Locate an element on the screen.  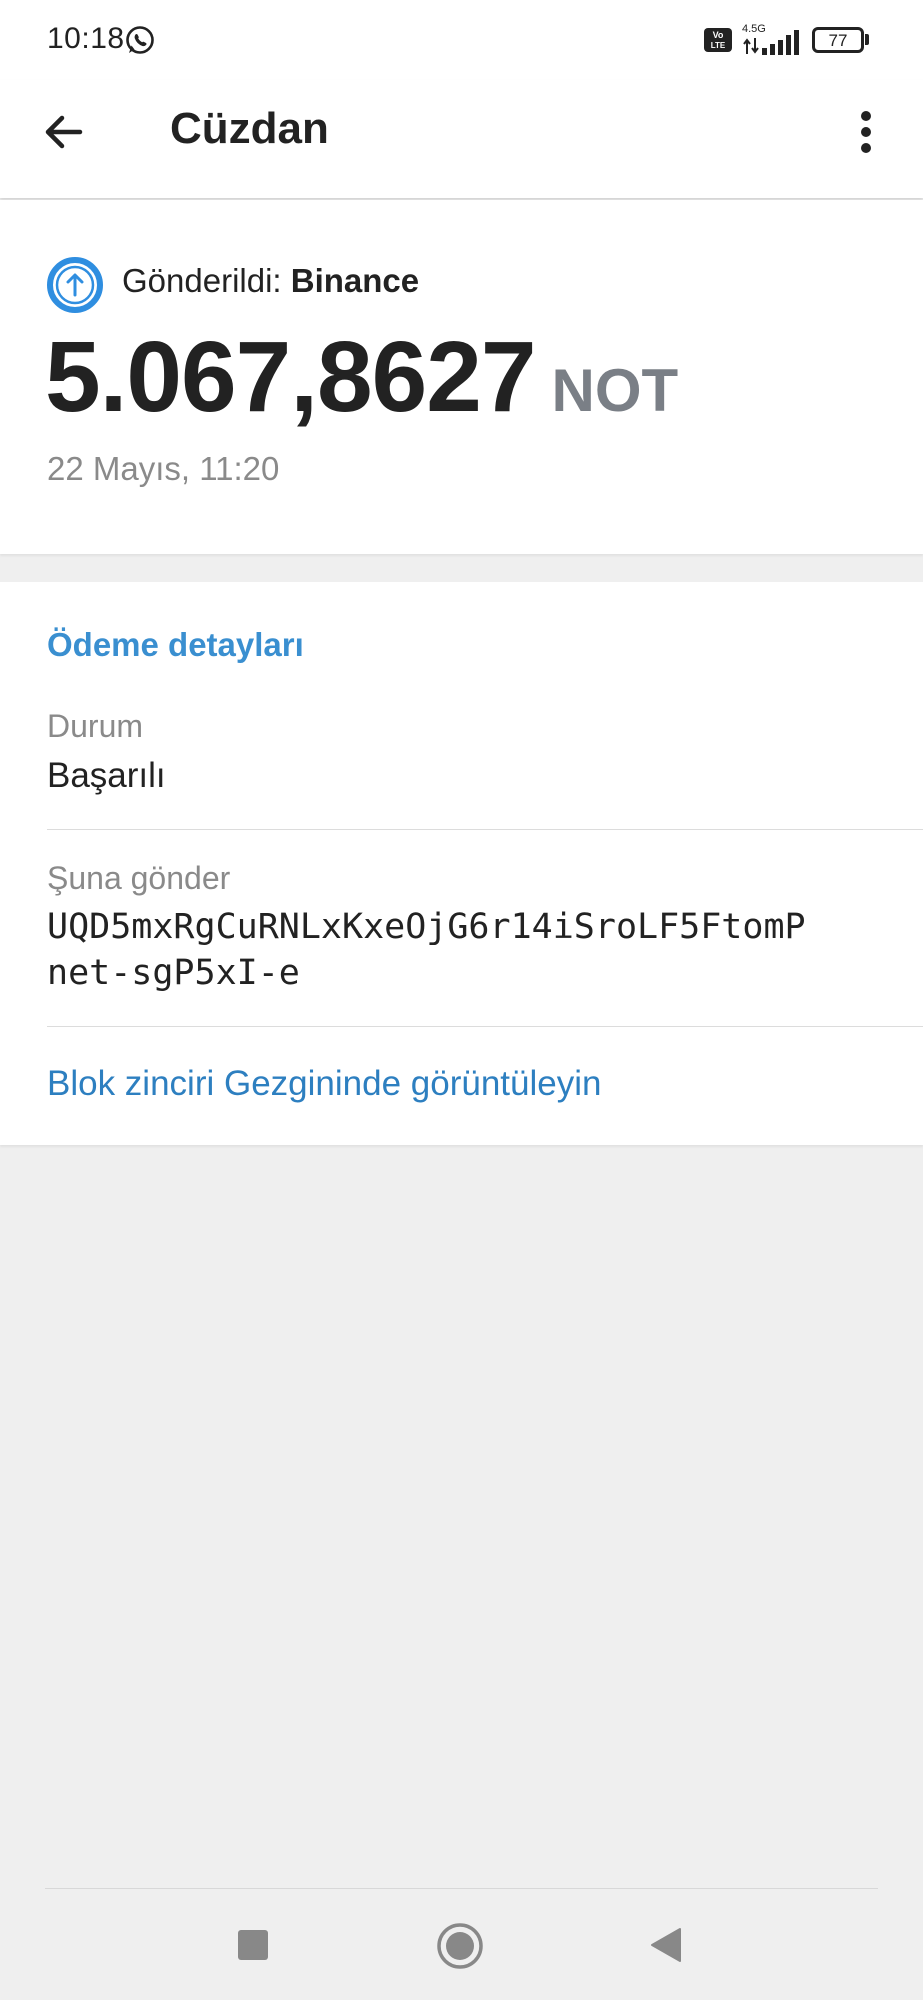
battery-nub is located at coordinates (867, 39).